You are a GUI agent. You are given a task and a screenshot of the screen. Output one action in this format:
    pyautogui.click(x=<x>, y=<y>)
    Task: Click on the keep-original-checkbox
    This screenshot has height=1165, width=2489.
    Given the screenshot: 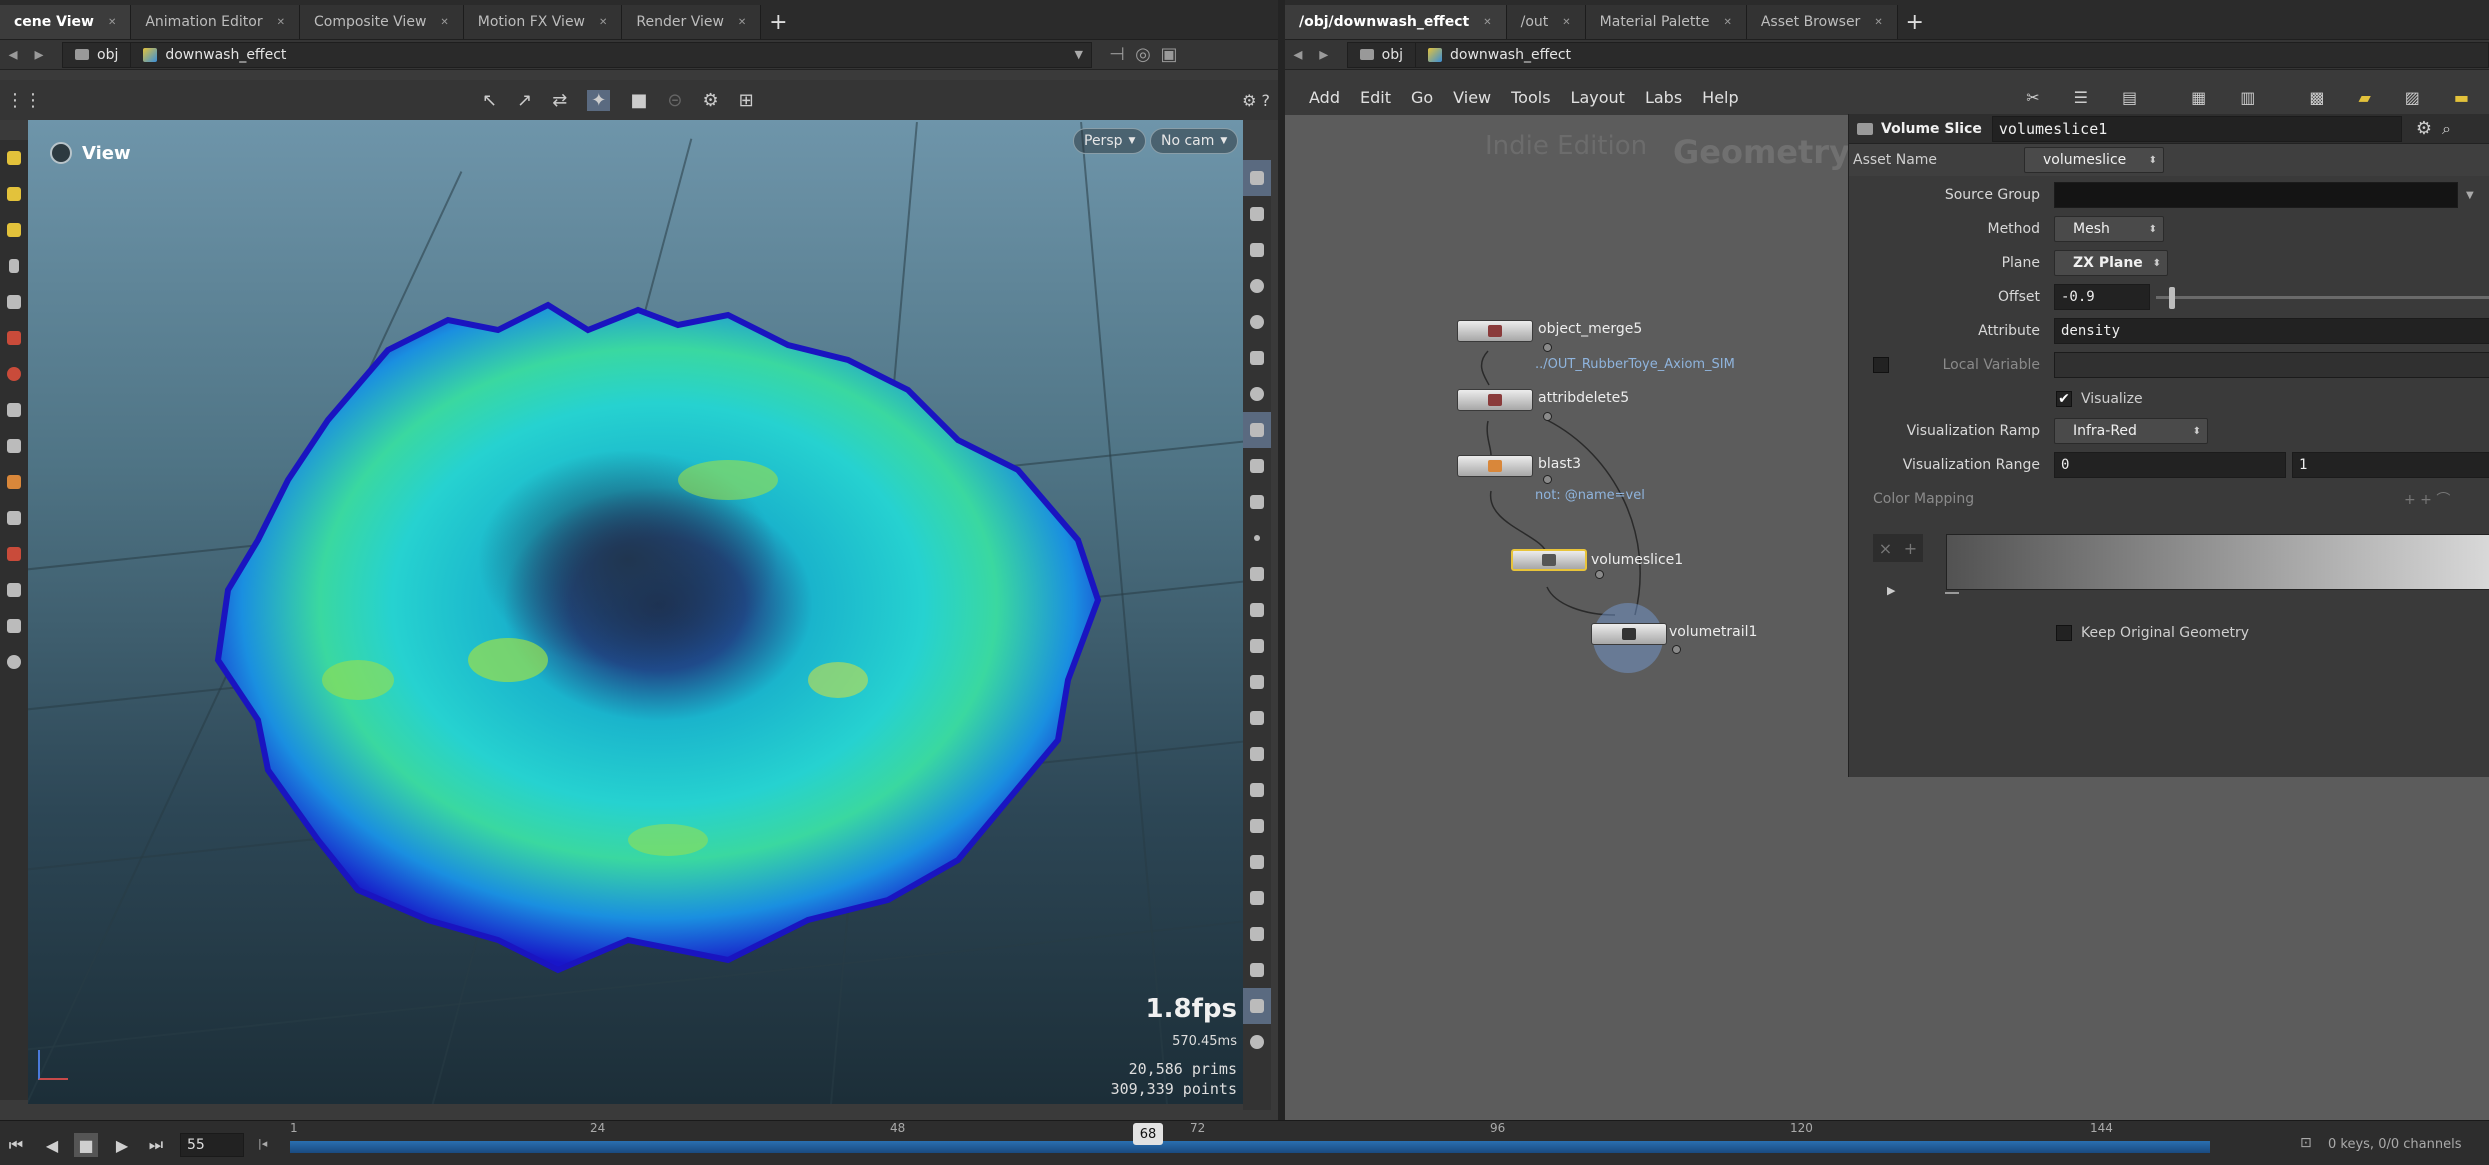 What is the action you would take?
    pyautogui.click(x=2064, y=633)
    